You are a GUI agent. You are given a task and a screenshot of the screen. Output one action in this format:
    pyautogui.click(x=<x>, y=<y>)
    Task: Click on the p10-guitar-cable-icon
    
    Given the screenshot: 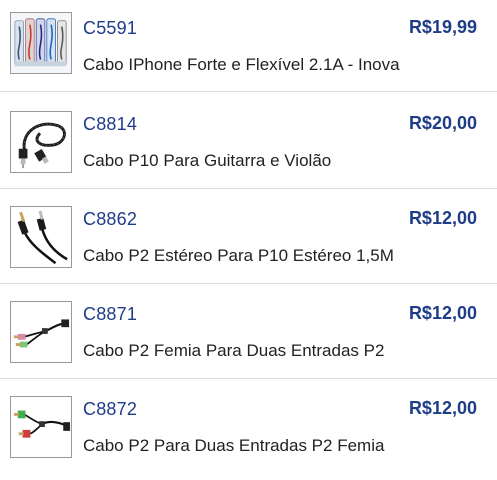 What is the action you would take?
    pyautogui.click(x=41, y=142)
    